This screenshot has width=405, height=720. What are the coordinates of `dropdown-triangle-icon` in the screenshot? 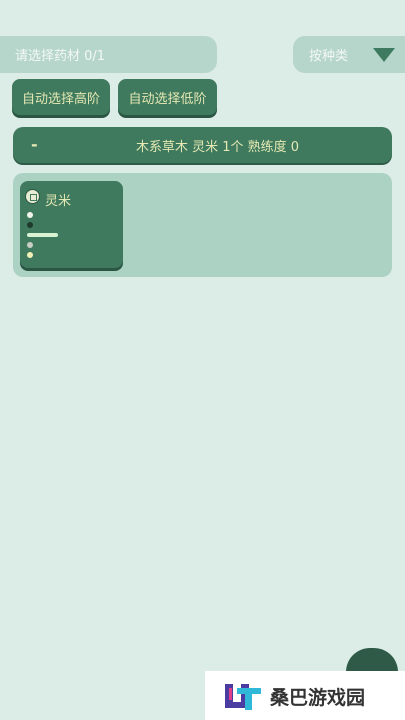 It's located at (384, 55).